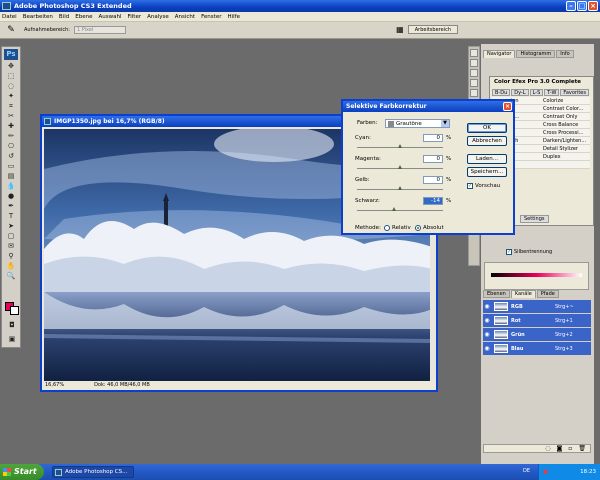 This screenshot has height=480, width=600. I want to click on cyan-slider-thumb, so click(400, 146).